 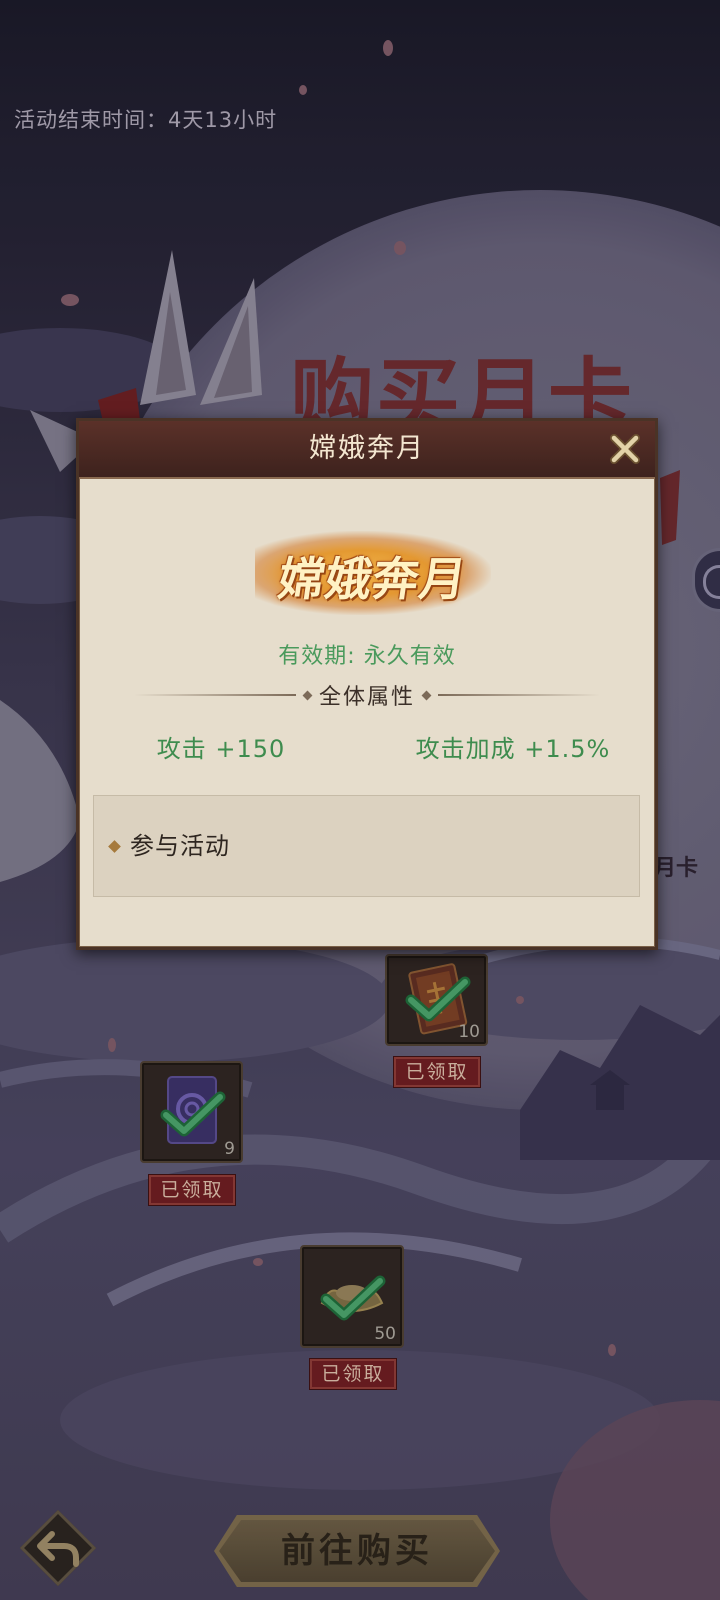 I want to click on source-box: 参与活动, so click(x=366, y=846).